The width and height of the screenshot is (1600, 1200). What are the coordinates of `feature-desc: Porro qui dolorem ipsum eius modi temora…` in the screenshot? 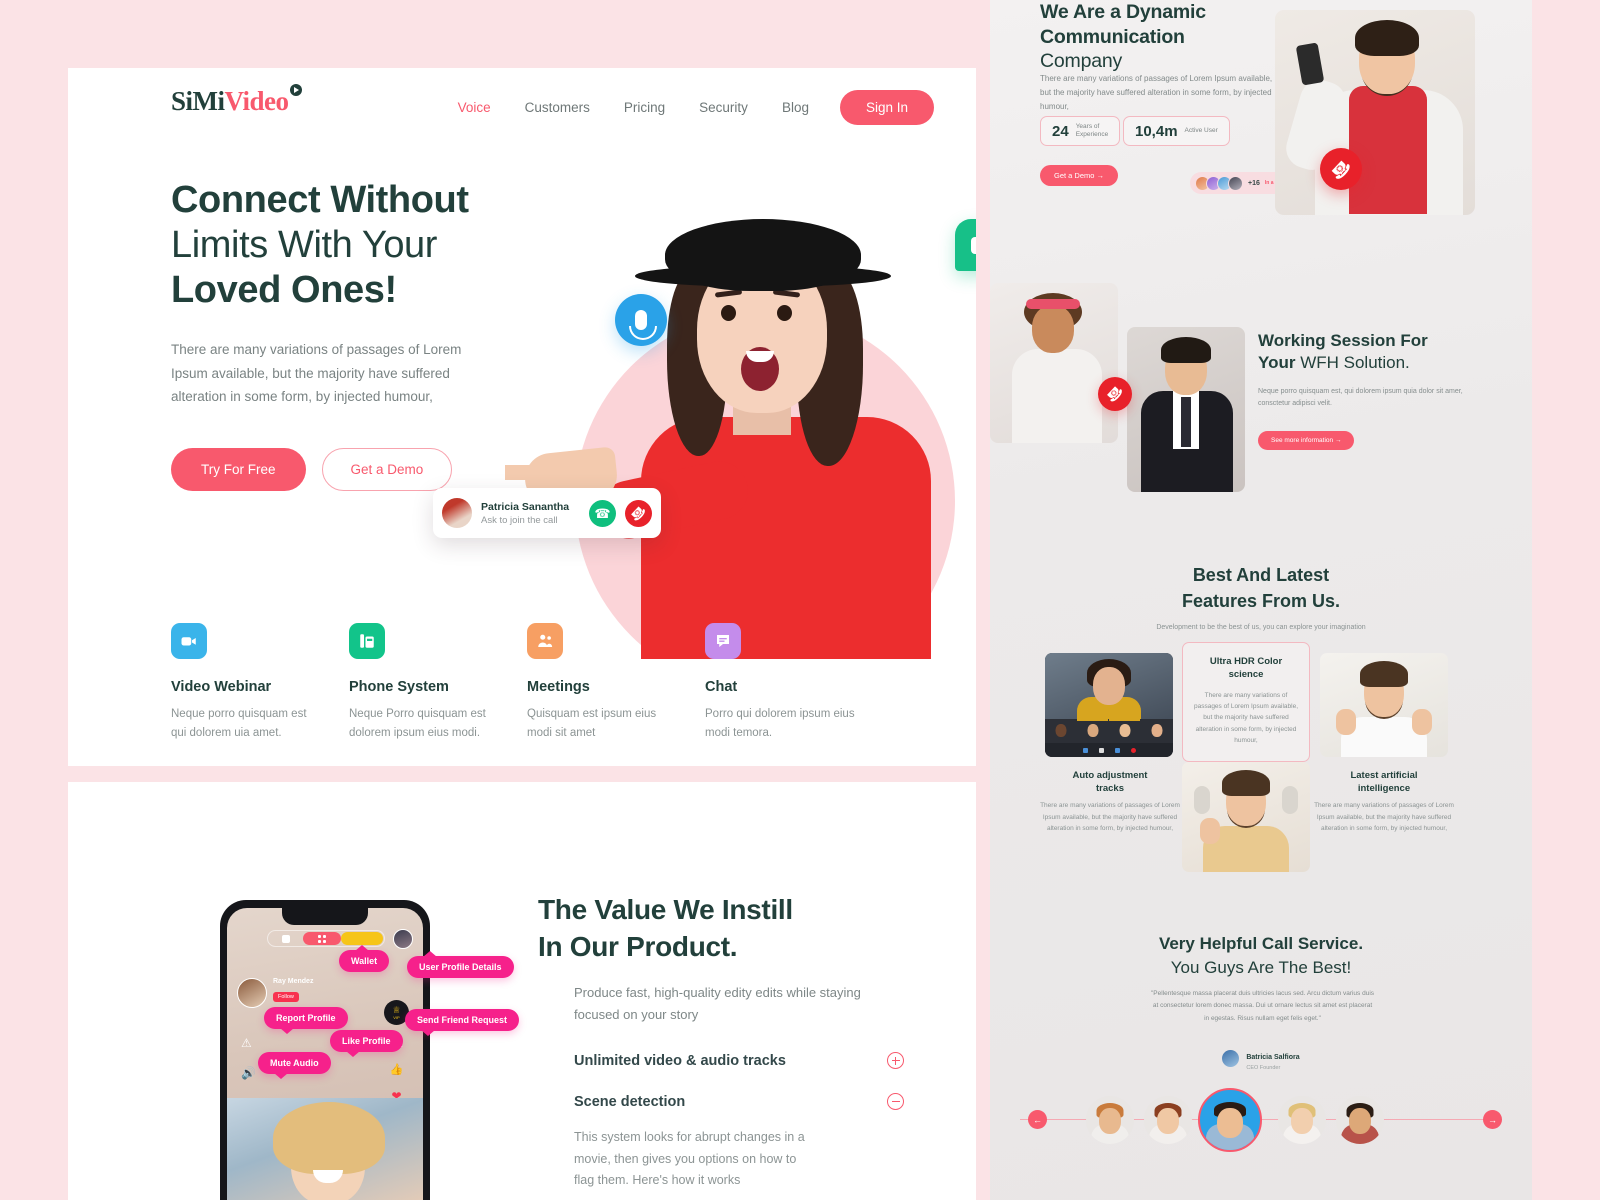 It's located at (780, 723).